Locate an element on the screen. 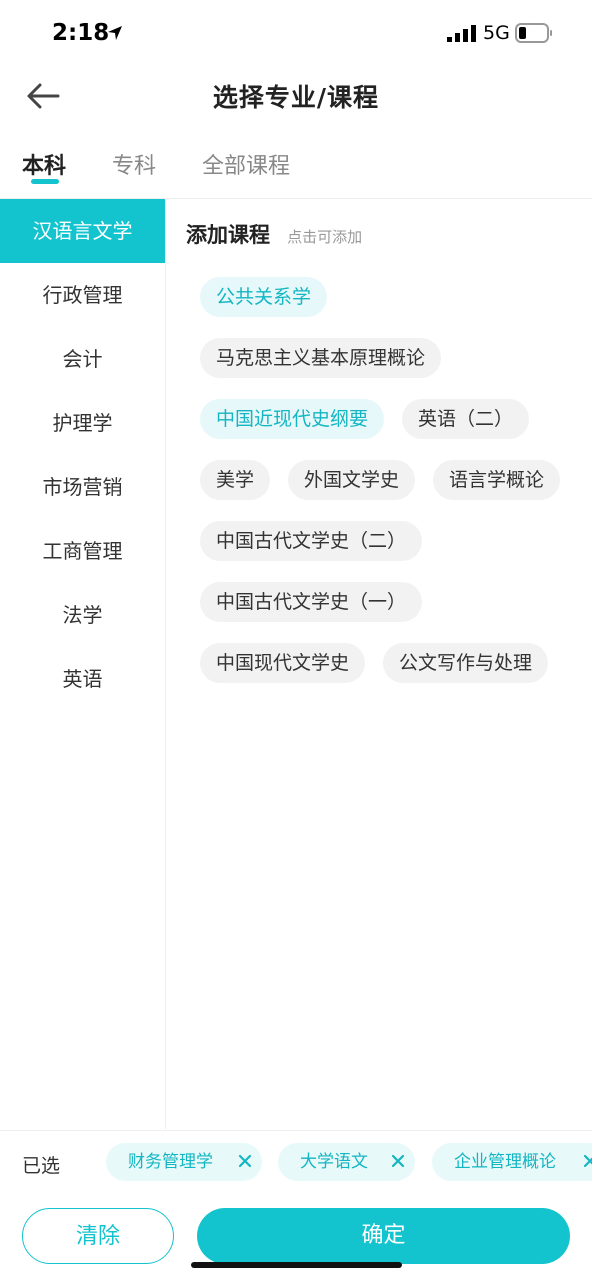 Image resolution: width=592 pixels, height=1280 pixels. sidebar-item-chinese-literature: 汉语言文学 is located at coordinates (82, 231).